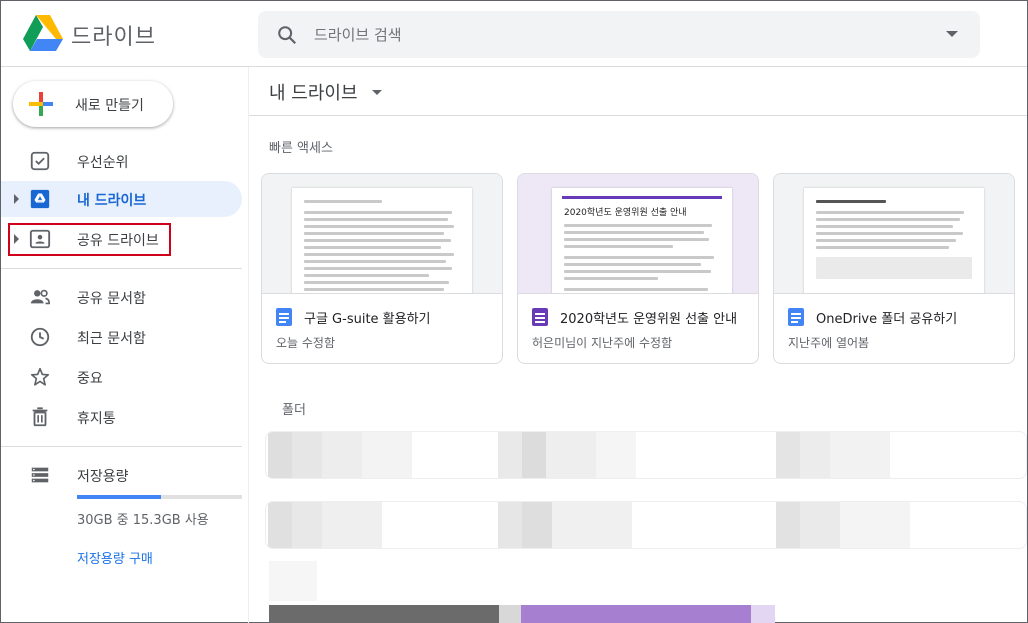 This screenshot has height=623, width=1028. Describe the element at coordinates (952, 34) in the screenshot. I see `search-options-dropdown-icon` at that location.